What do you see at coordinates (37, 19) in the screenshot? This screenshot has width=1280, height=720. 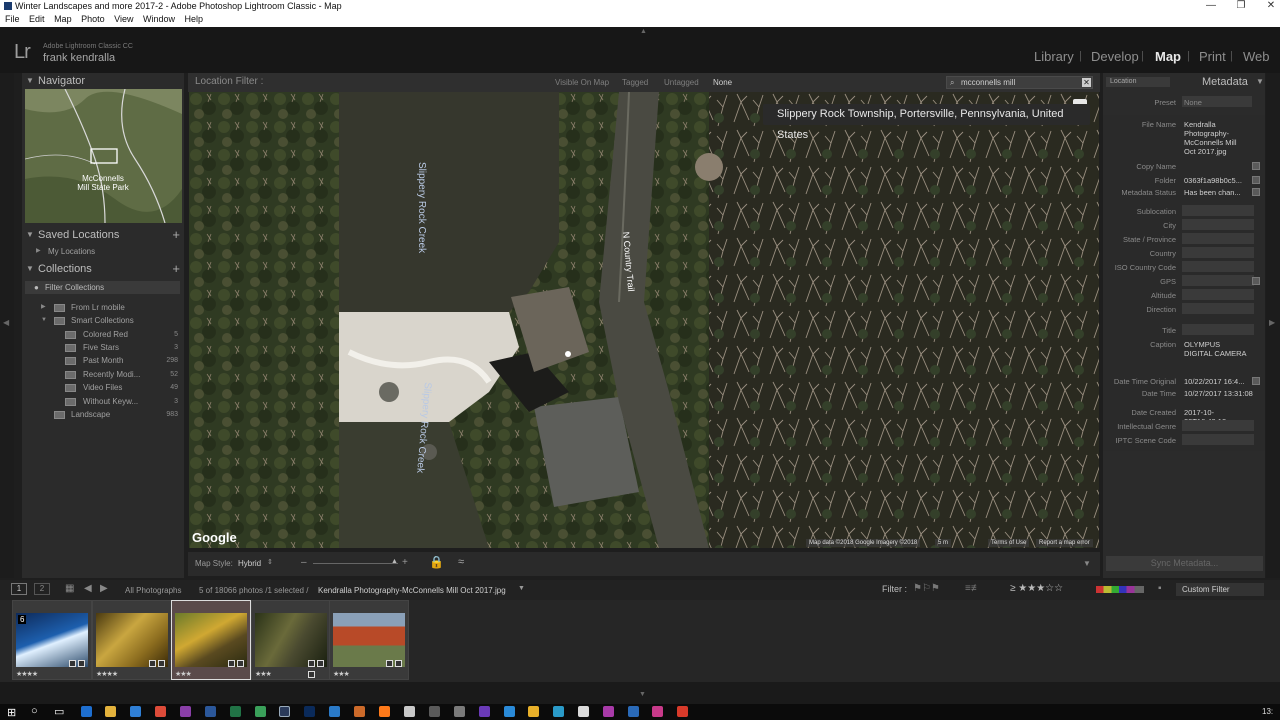 I see `menu-edit: Edit` at bounding box center [37, 19].